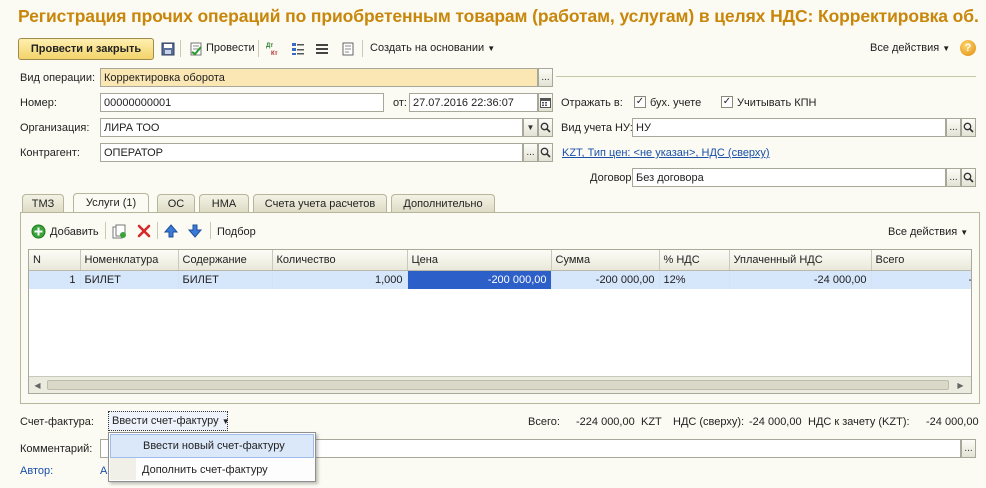 The width and height of the screenshot is (986, 488). Describe the element at coordinates (58, 78) in the screenshot. I see `operation-type-label: Вид операции:` at that location.